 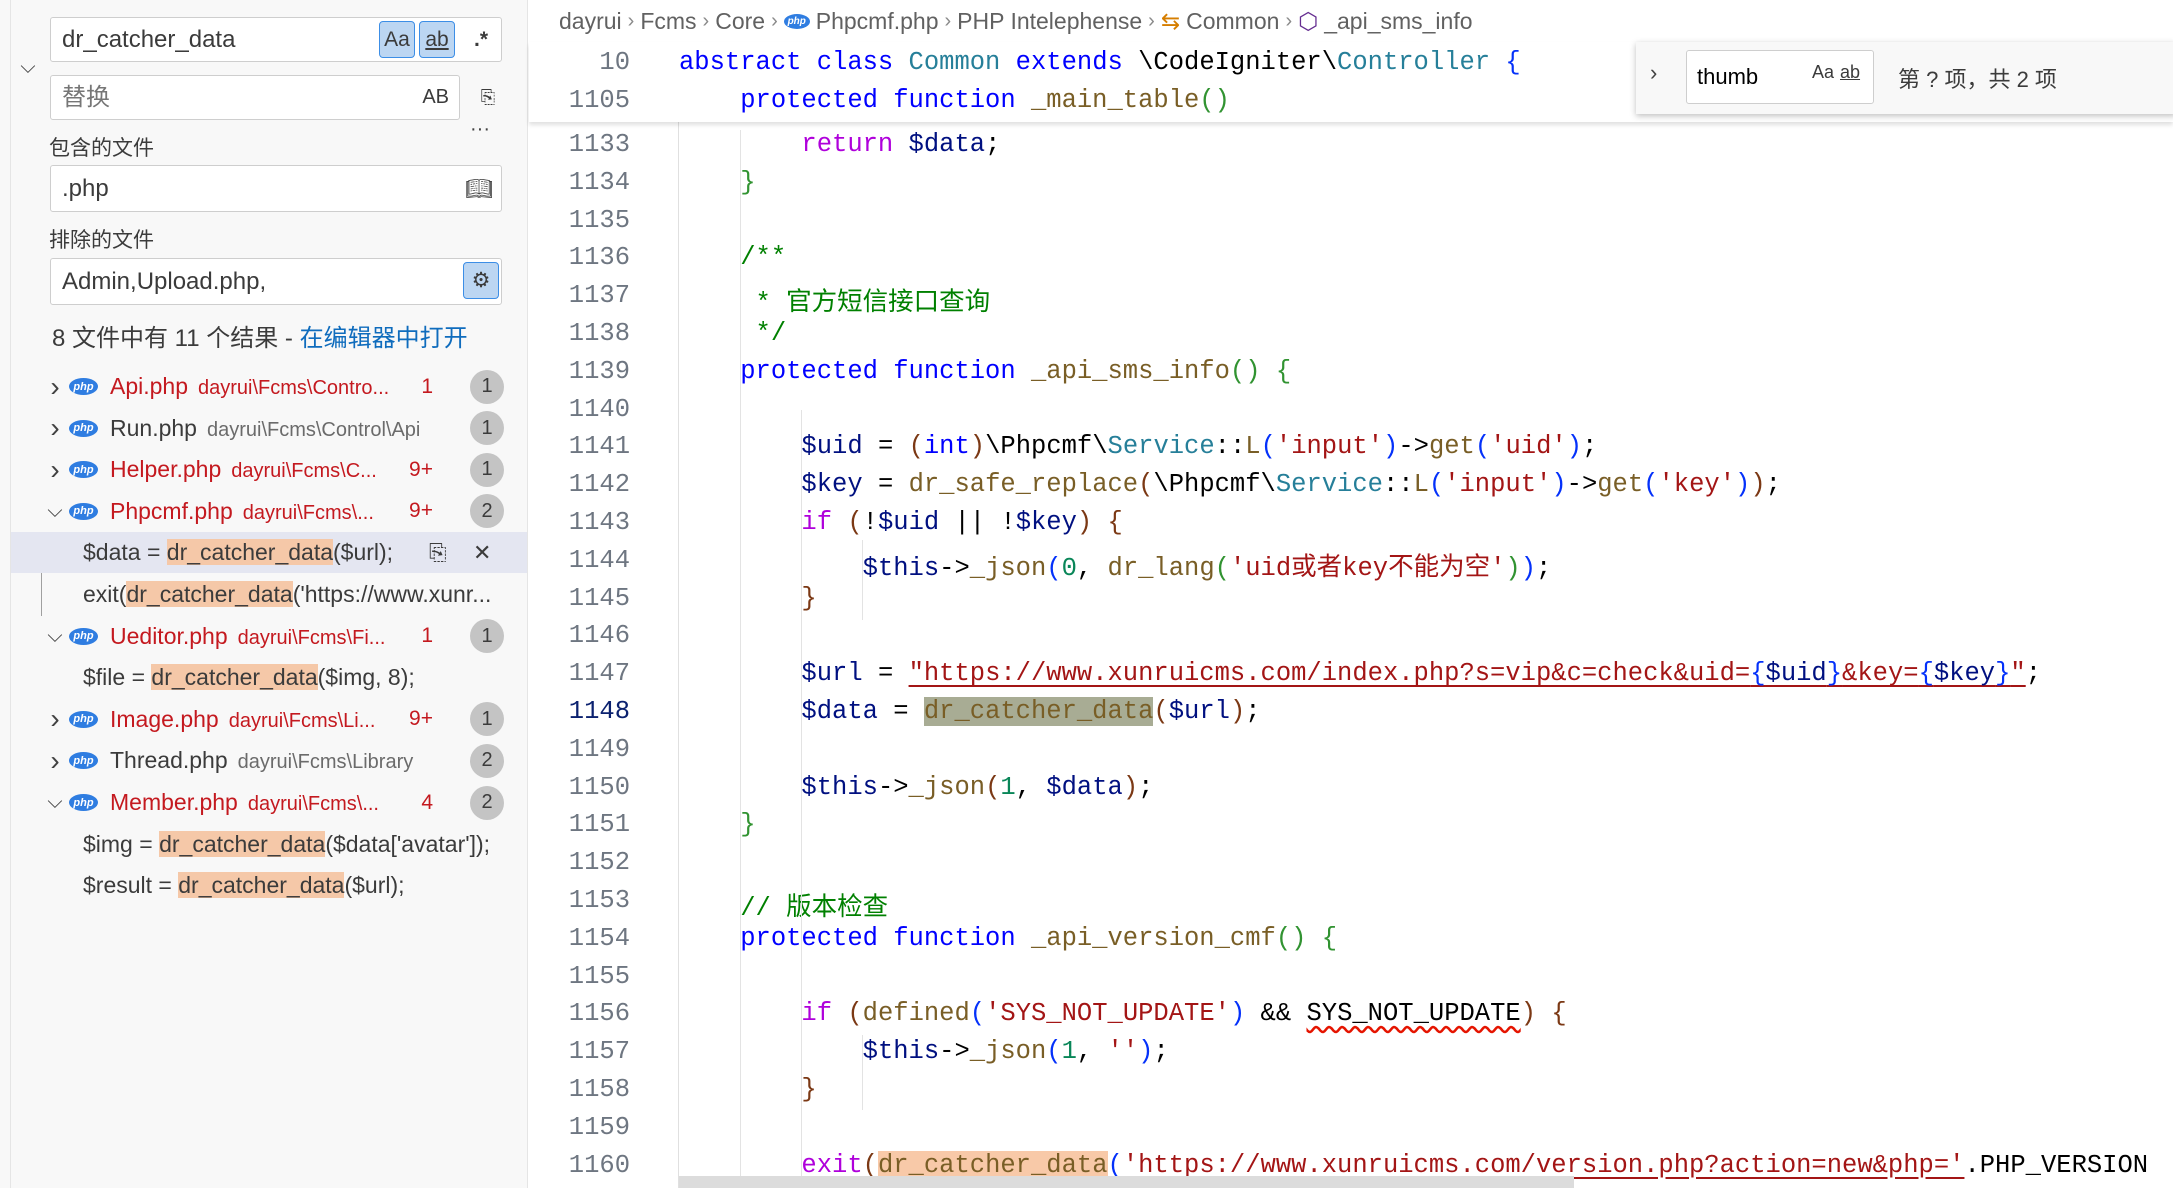 I want to click on match-case-toggle: Aa, so click(x=397, y=39).